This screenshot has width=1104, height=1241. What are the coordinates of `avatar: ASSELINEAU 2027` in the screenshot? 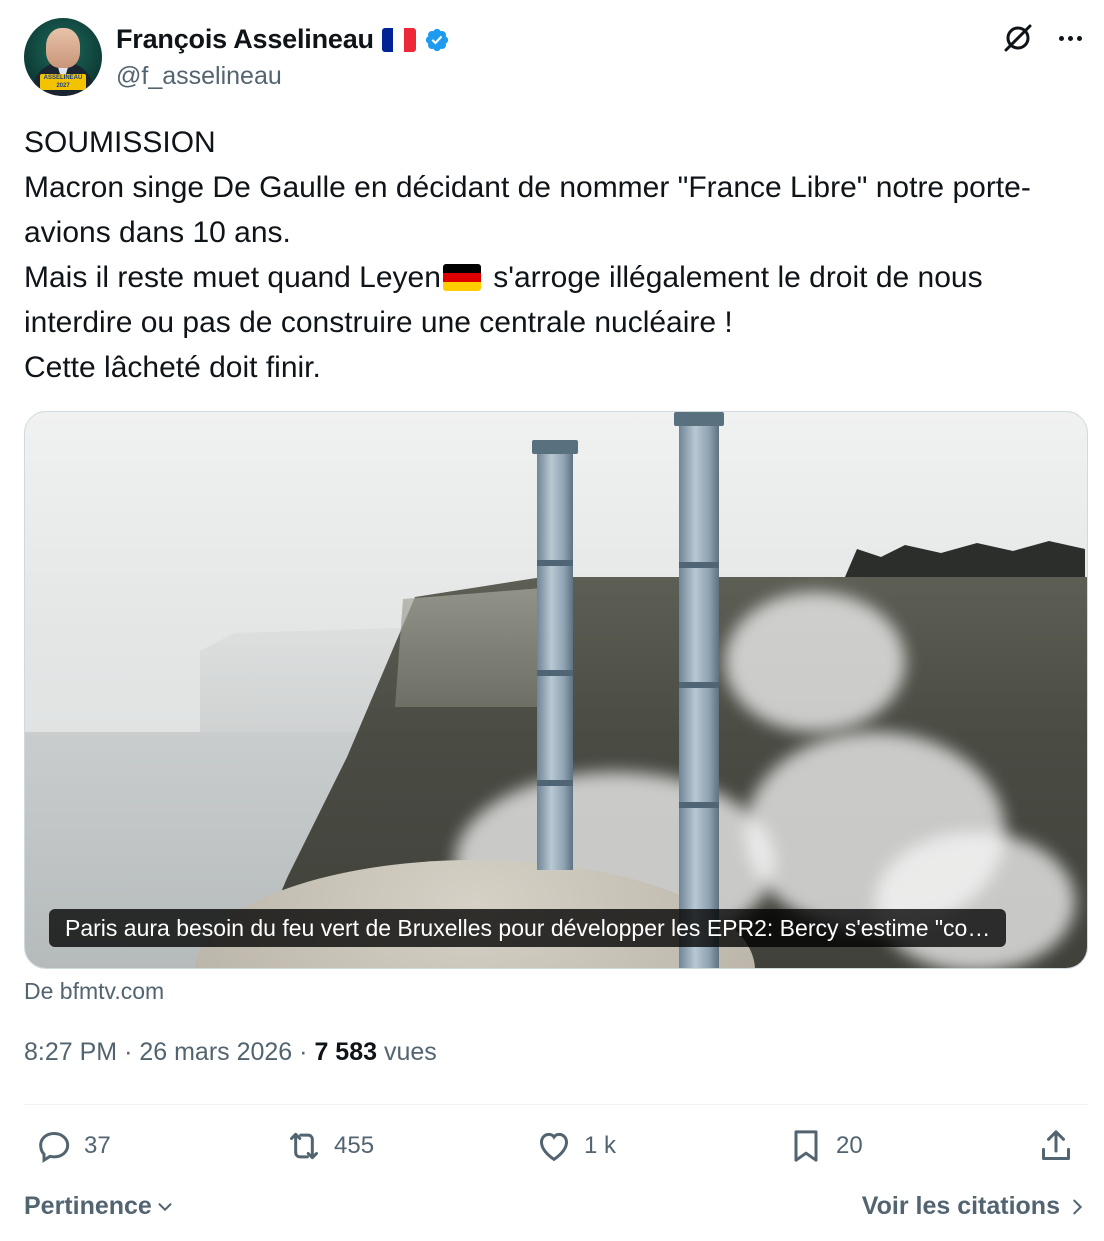 It's located at (63, 57).